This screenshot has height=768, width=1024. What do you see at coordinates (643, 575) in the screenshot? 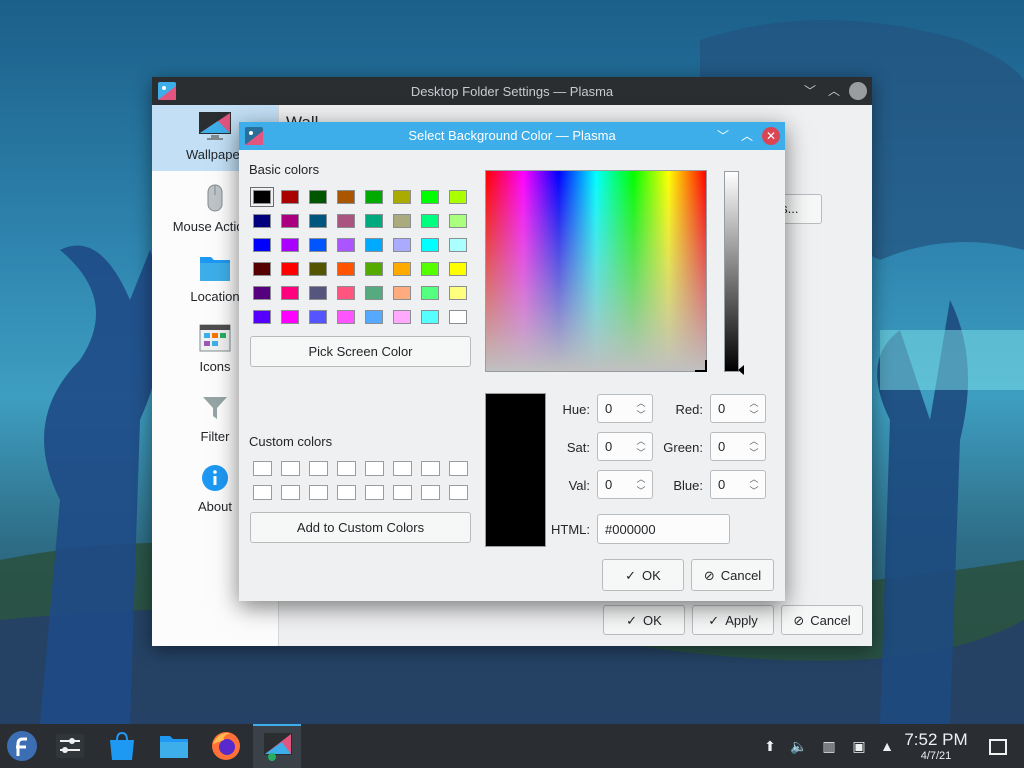
I see `dialog-ok-button: ✓ OK` at bounding box center [643, 575].